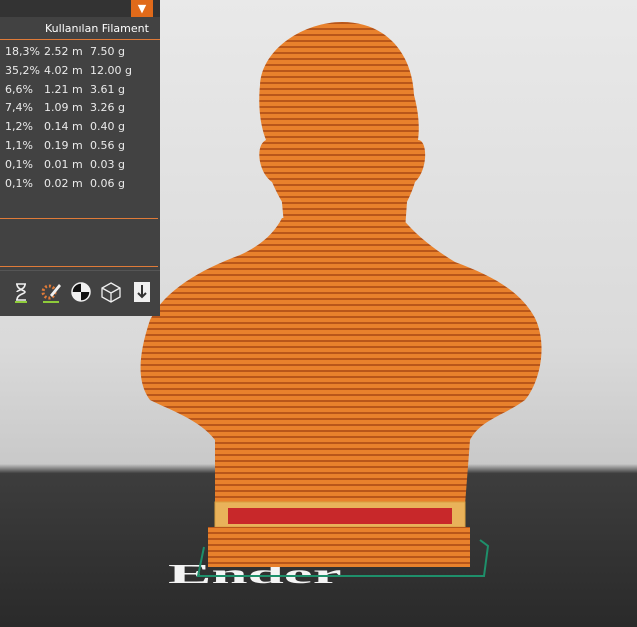 The height and width of the screenshot is (627, 637). What do you see at coordinates (107, 127) in the screenshot?
I see `row-weight: 0.40 g` at bounding box center [107, 127].